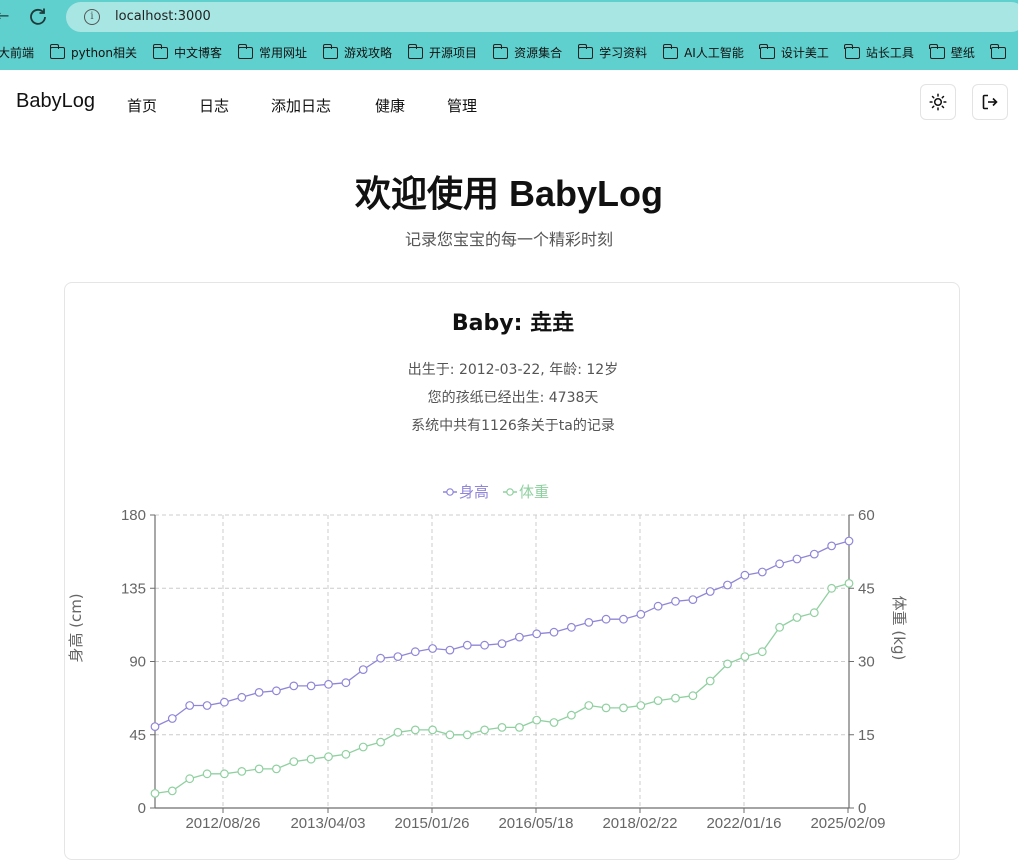 The height and width of the screenshot is (865, 1018). What do you see at coordinates (76, 627) in the screenshot?
I see `y-left-axis-title: 身高 (cm)` at bounding box center [76, 627].